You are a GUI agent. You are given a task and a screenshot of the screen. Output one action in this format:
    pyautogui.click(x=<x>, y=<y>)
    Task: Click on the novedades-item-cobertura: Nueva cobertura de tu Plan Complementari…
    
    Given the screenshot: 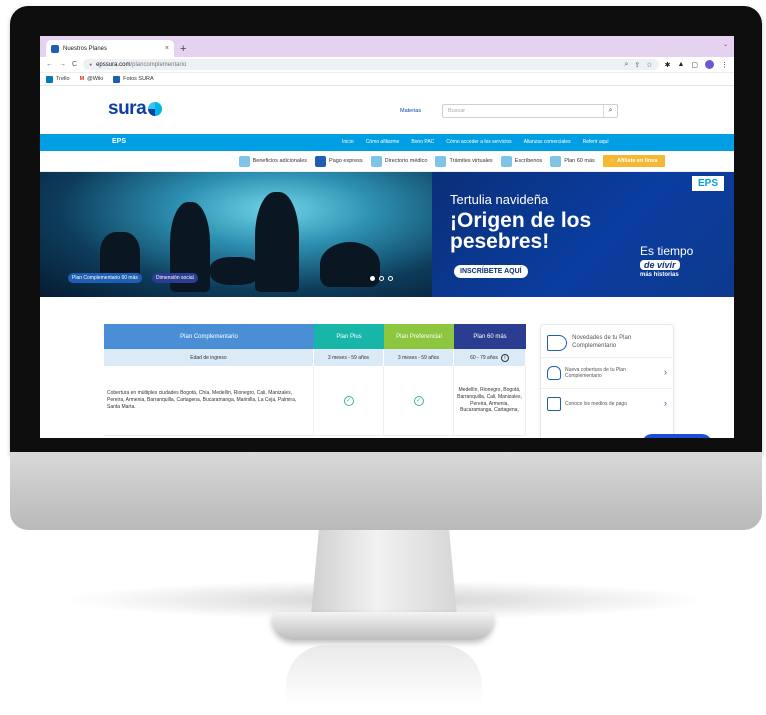 What is the action you would take?
    pyautogui.click(x=607, y=372)
    